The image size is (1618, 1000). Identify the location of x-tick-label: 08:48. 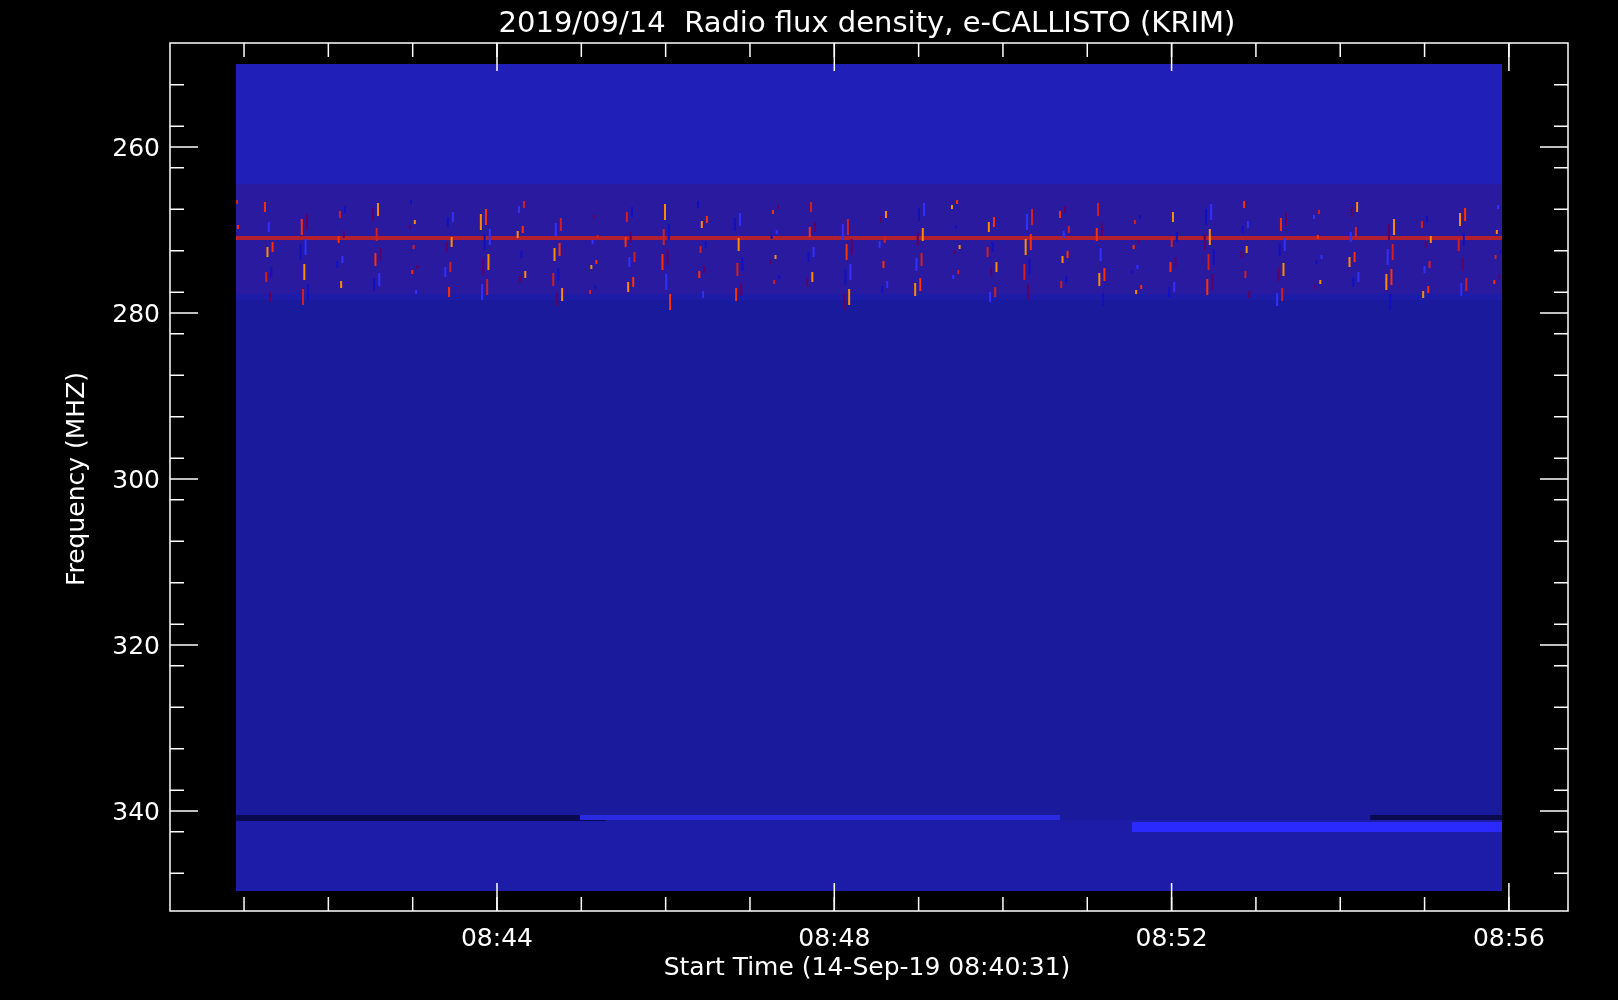
(834, 937).